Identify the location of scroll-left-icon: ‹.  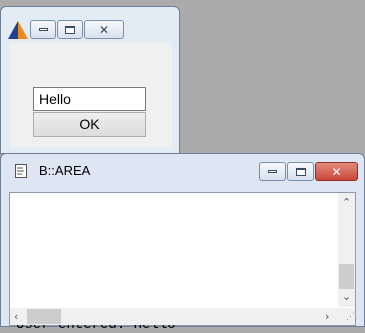
(16, 316).